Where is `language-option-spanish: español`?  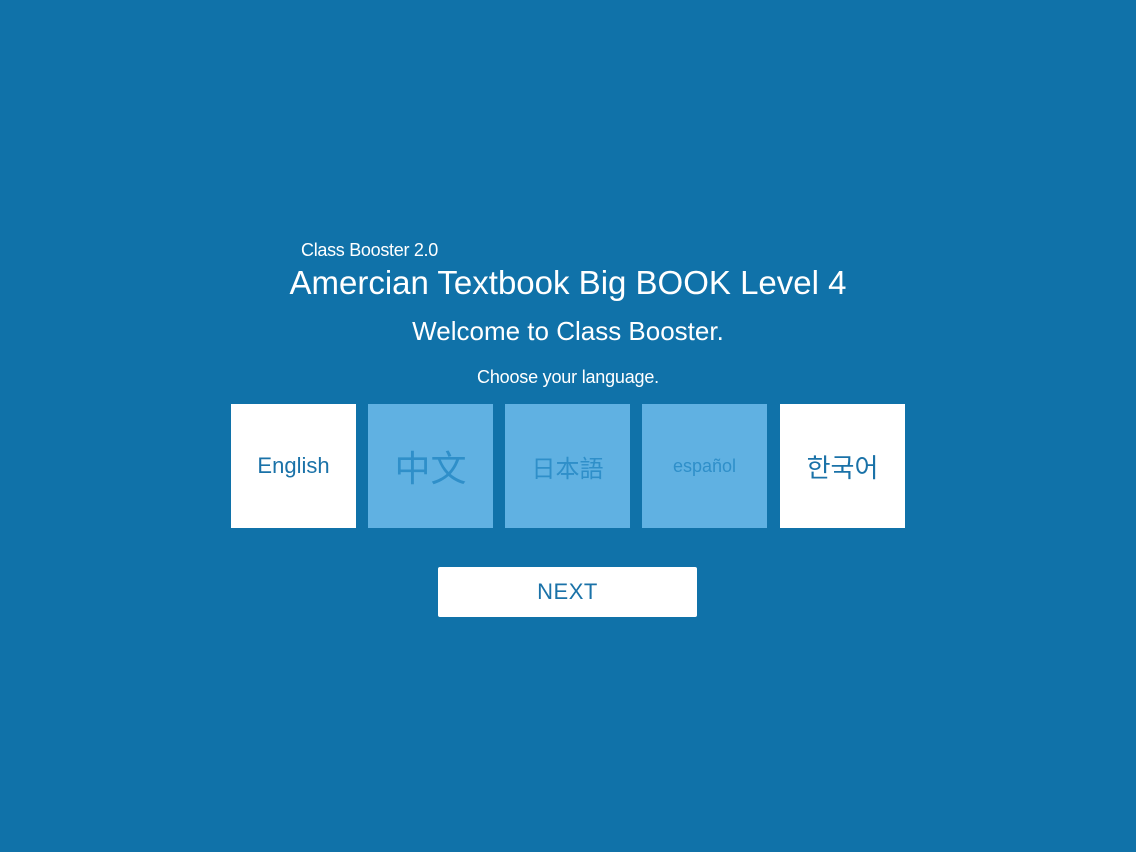
language-option-spanish: español is located at coordinates (704, 466).